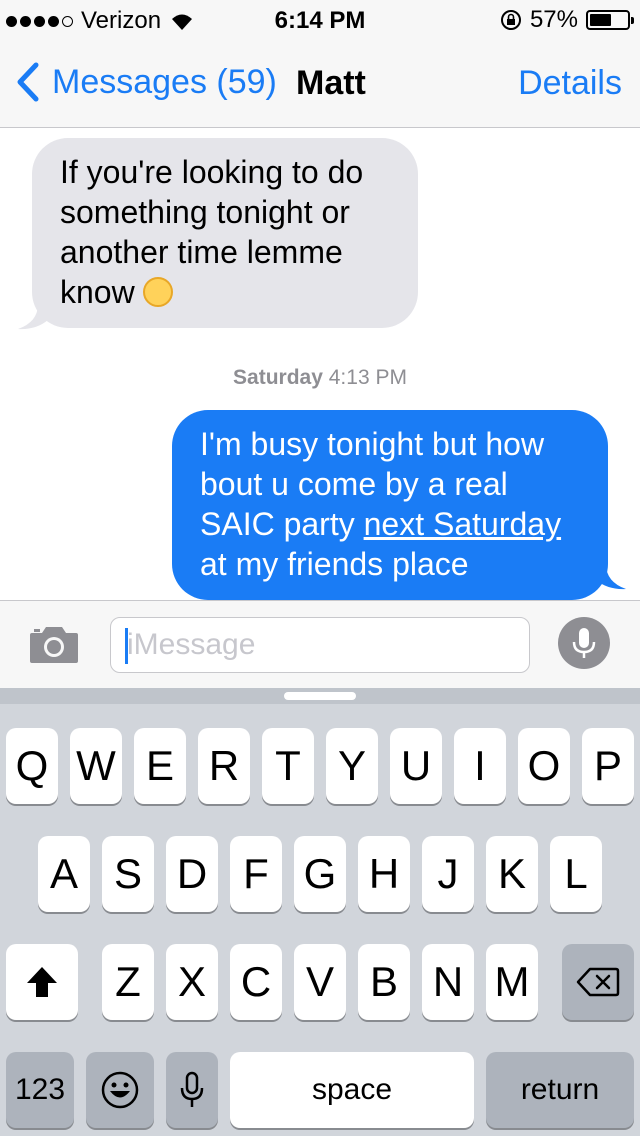 This screenshot has height=1136, width=640. I want to click on key-t: T, so click(288, 766).